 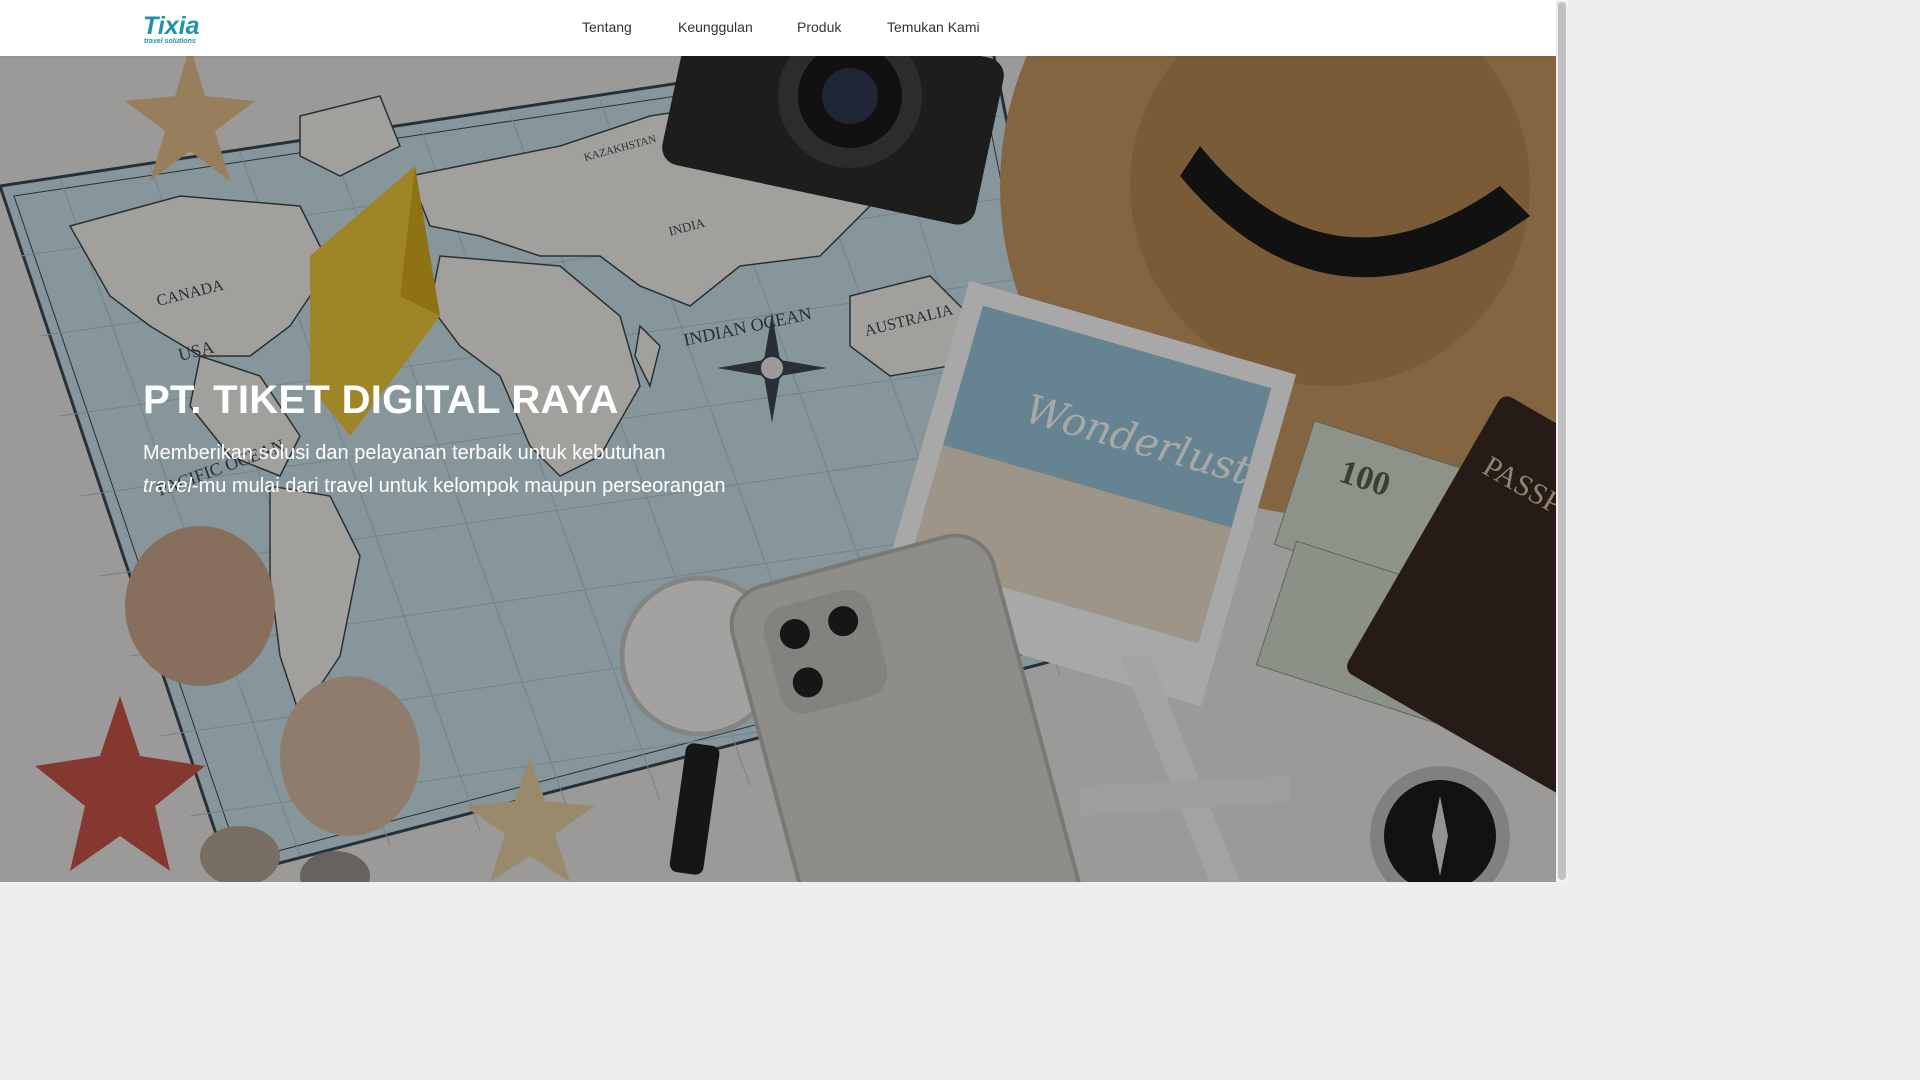 I want to click on vertical-scrollbar, so click(x=1562, y=441).